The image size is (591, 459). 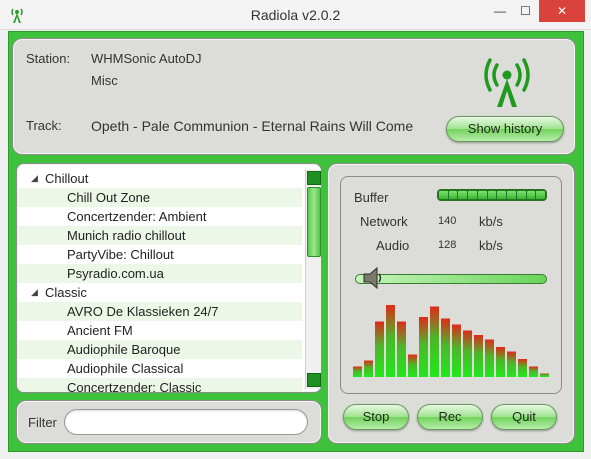 I want to click on station-name: WHMSonic AutoDJ, so click(x=146, y=58).